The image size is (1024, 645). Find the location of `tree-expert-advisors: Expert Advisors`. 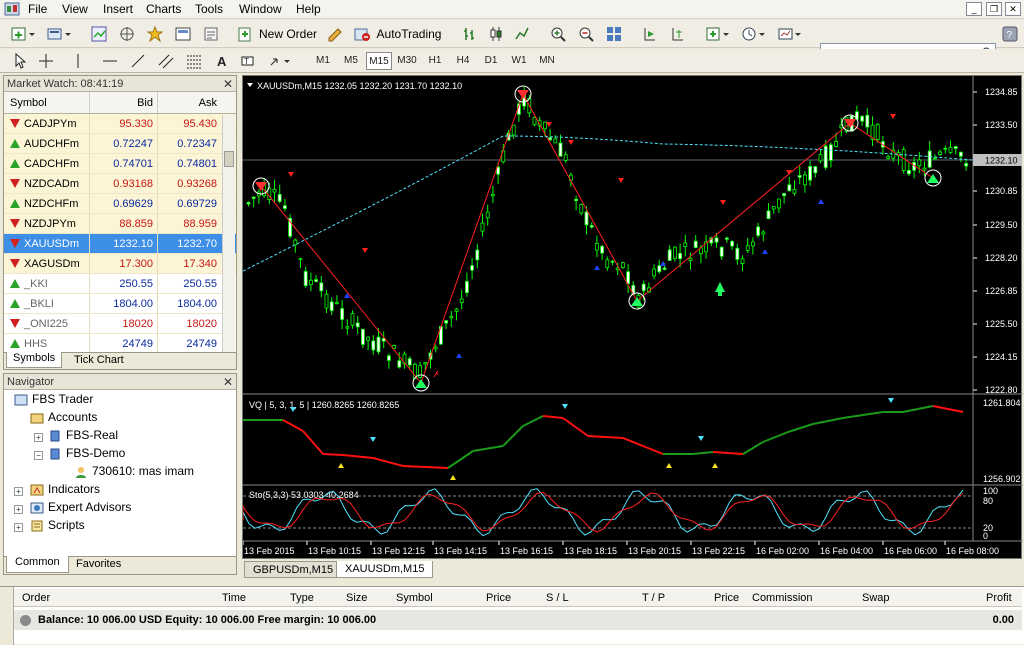

tree-expert-advisors: Expert Advisors is located at coordinates (80, 507).